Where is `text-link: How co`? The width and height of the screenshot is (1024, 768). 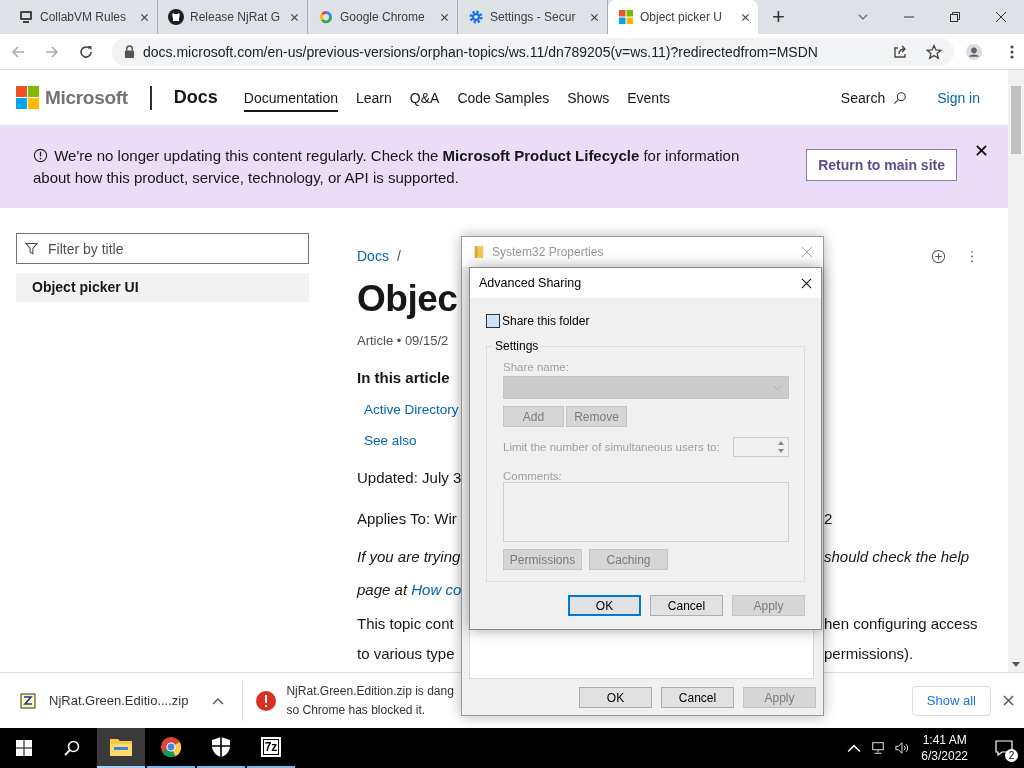
text-link: How co is located at coordinates (436, 589).